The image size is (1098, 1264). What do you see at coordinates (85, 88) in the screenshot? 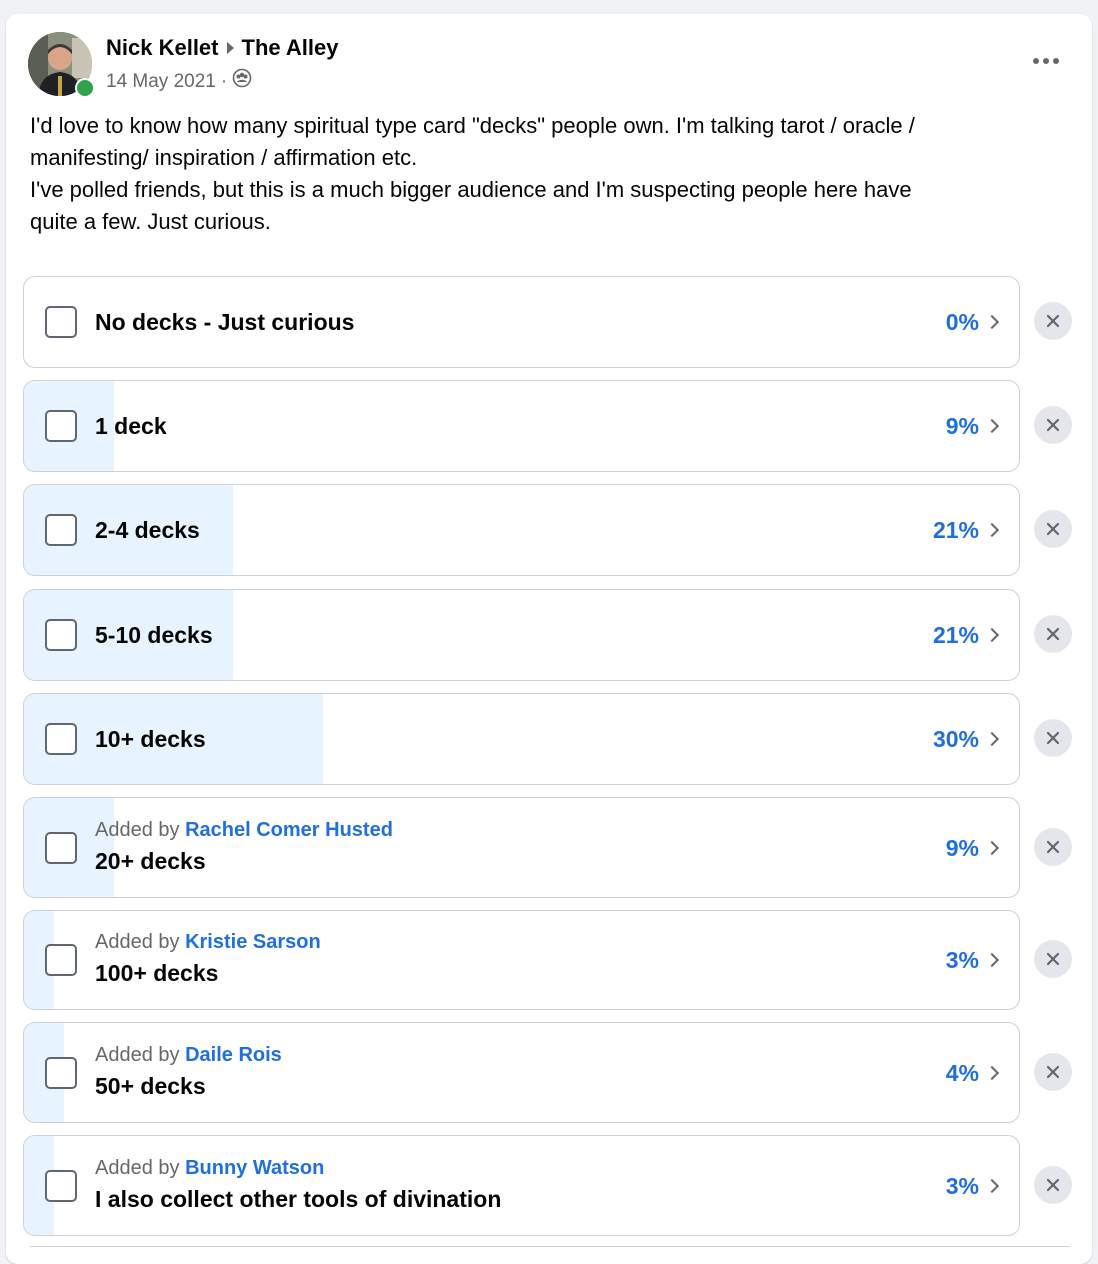
I see `online-status-indicator` at bounding box center [85, 88].